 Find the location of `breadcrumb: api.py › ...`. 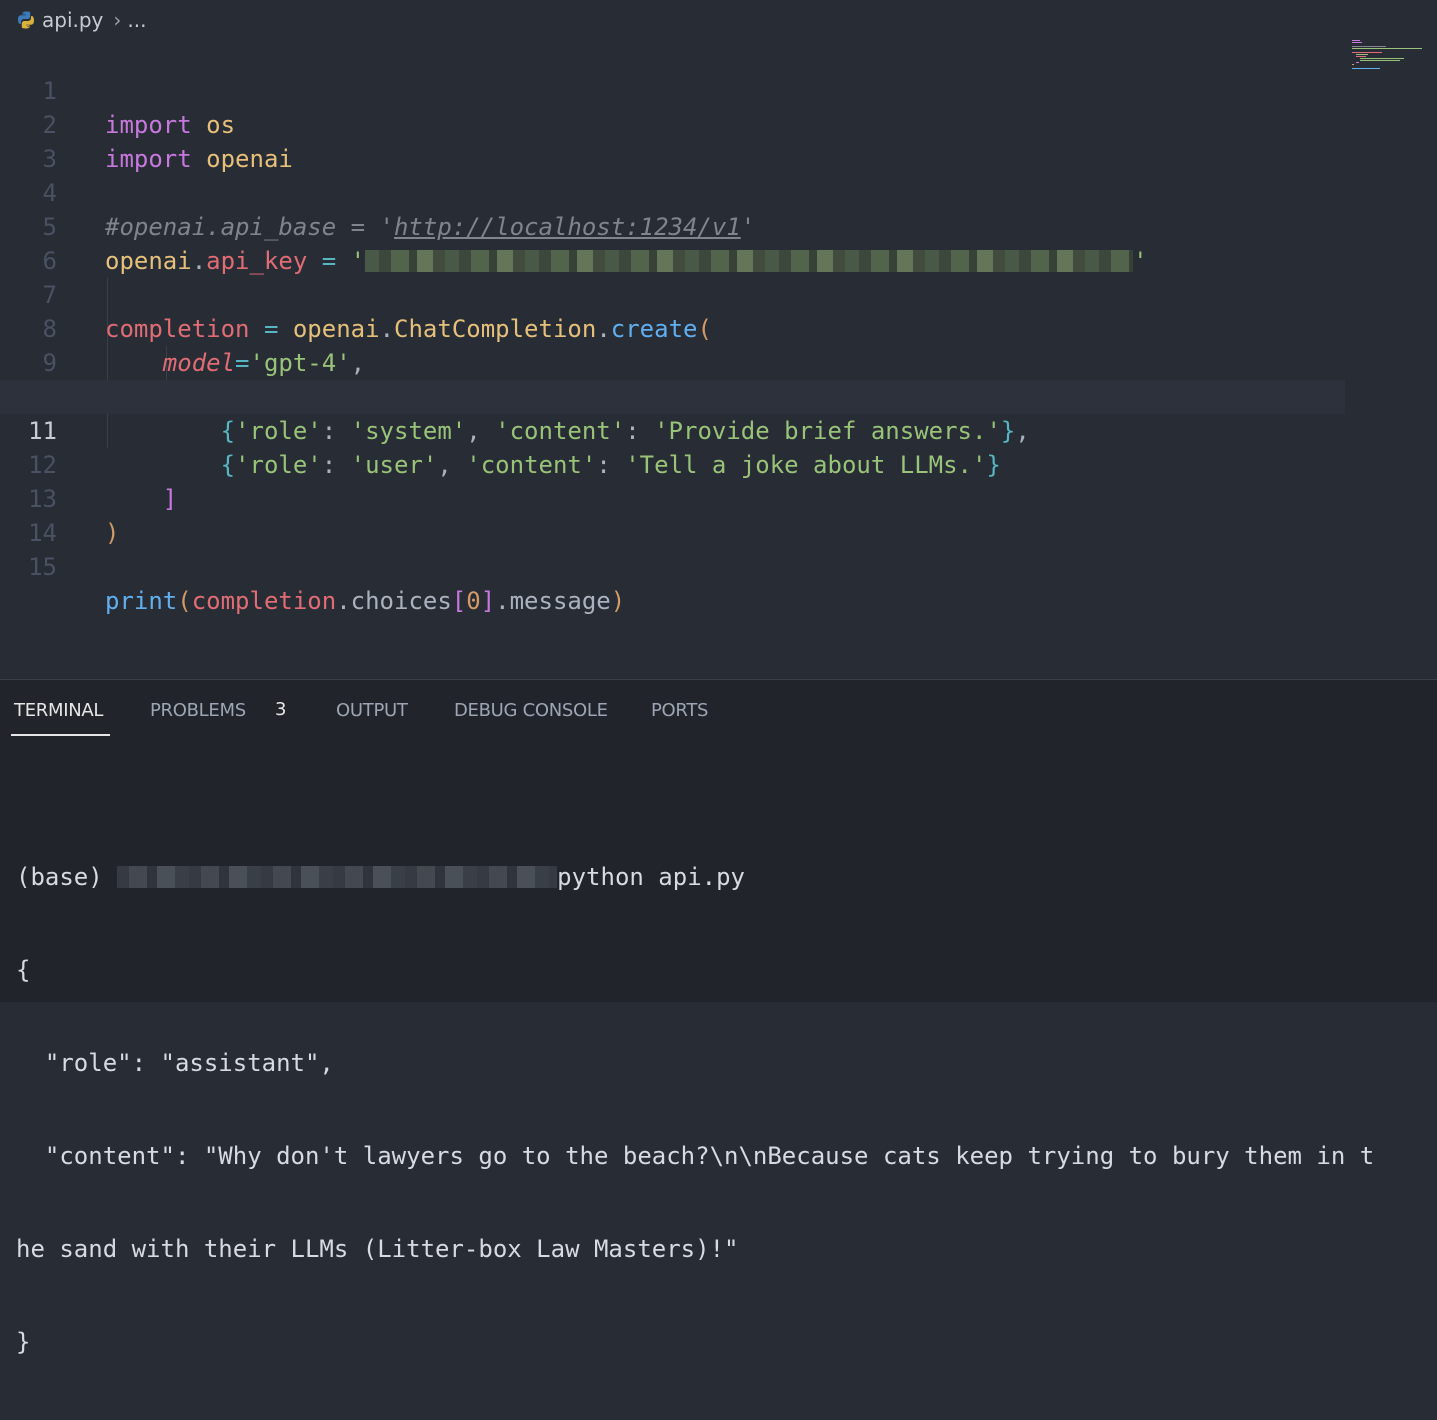

breadcrumb: api.py › ... is located at coordinates (718, 20).